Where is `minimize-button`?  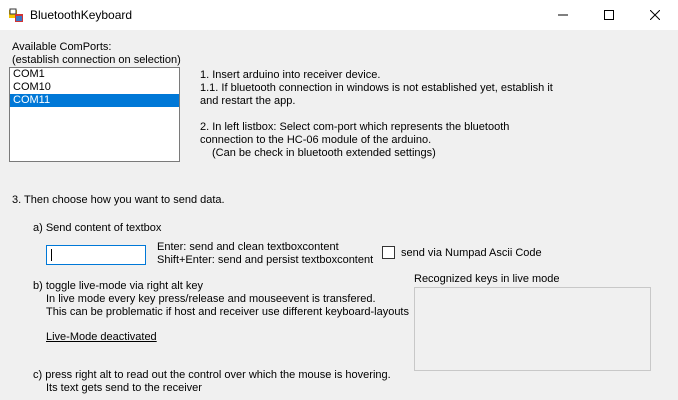
minimize-button is located at coordinates (563, 15).